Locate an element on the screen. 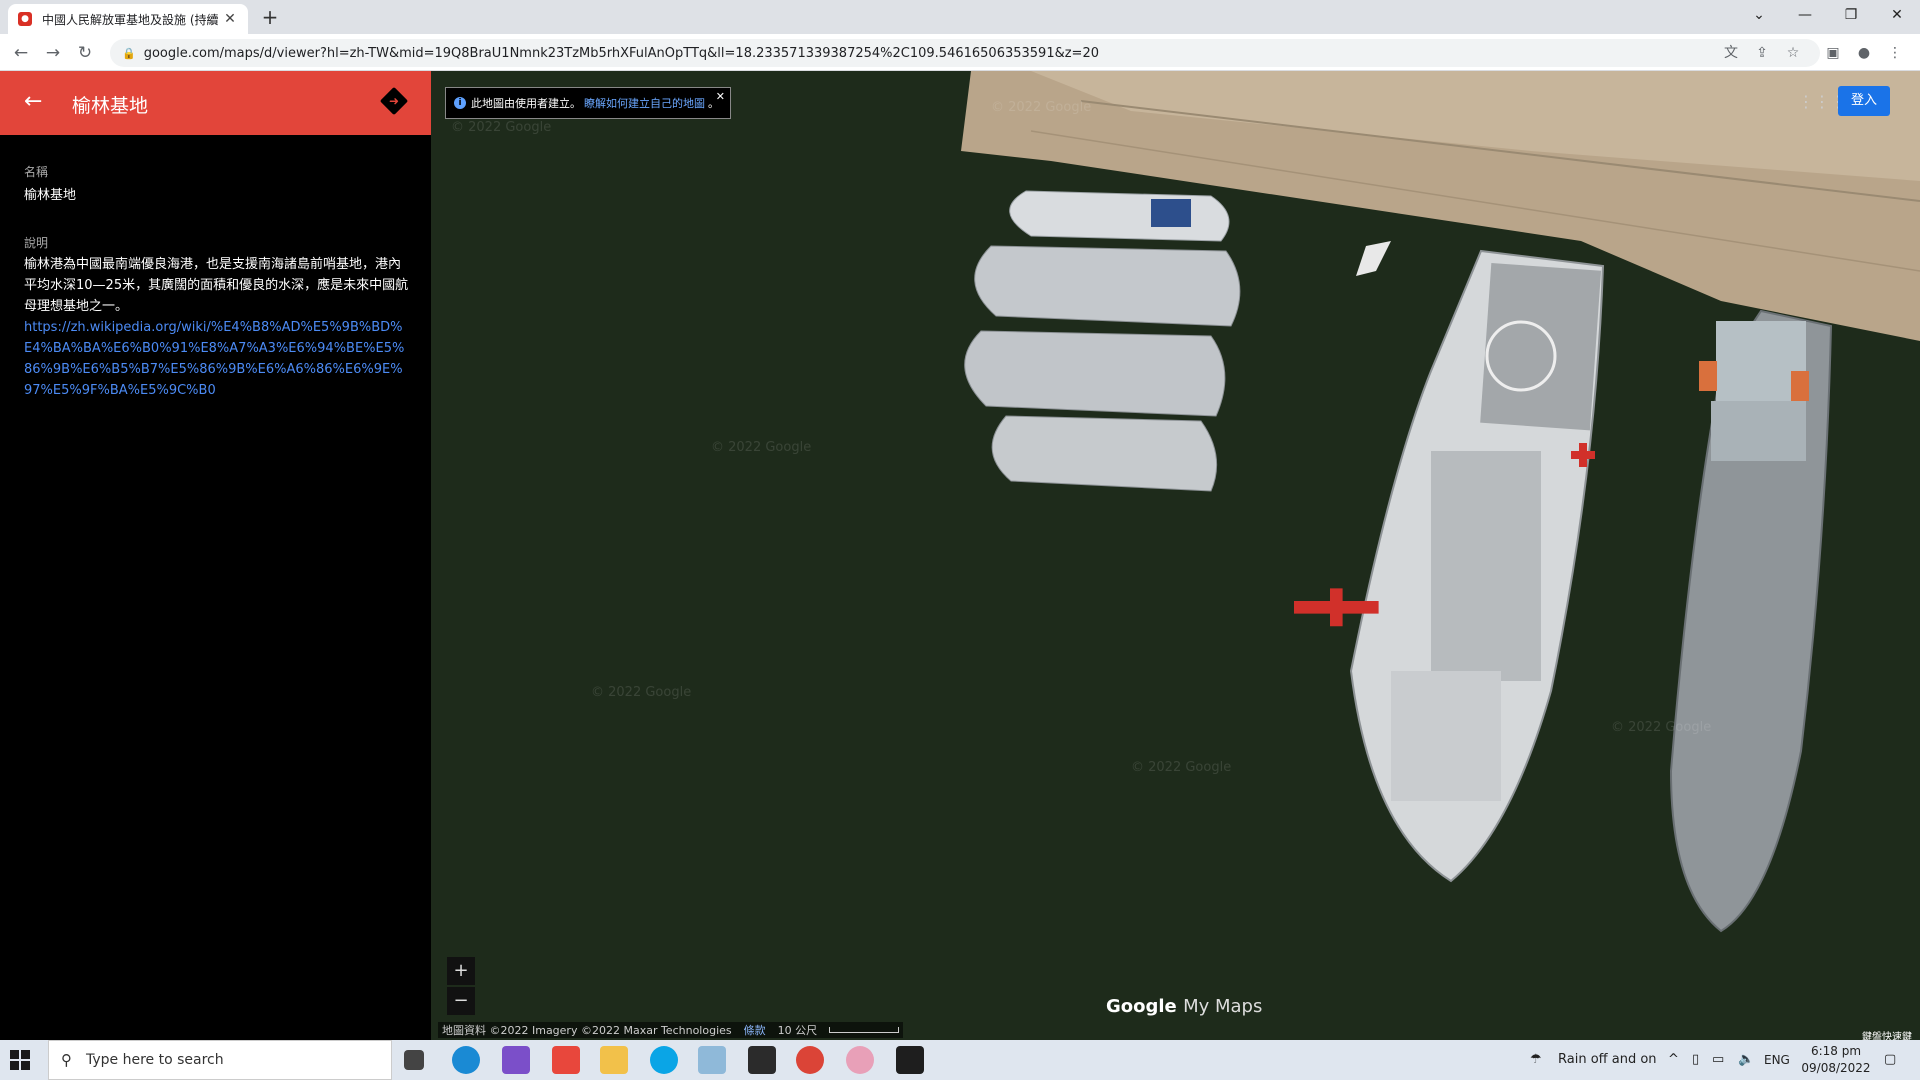 Image resolution: width=1920 pixels, height=1080 pixels. map-watermark: © 2022 Google is located at coordinates (1041, 107).